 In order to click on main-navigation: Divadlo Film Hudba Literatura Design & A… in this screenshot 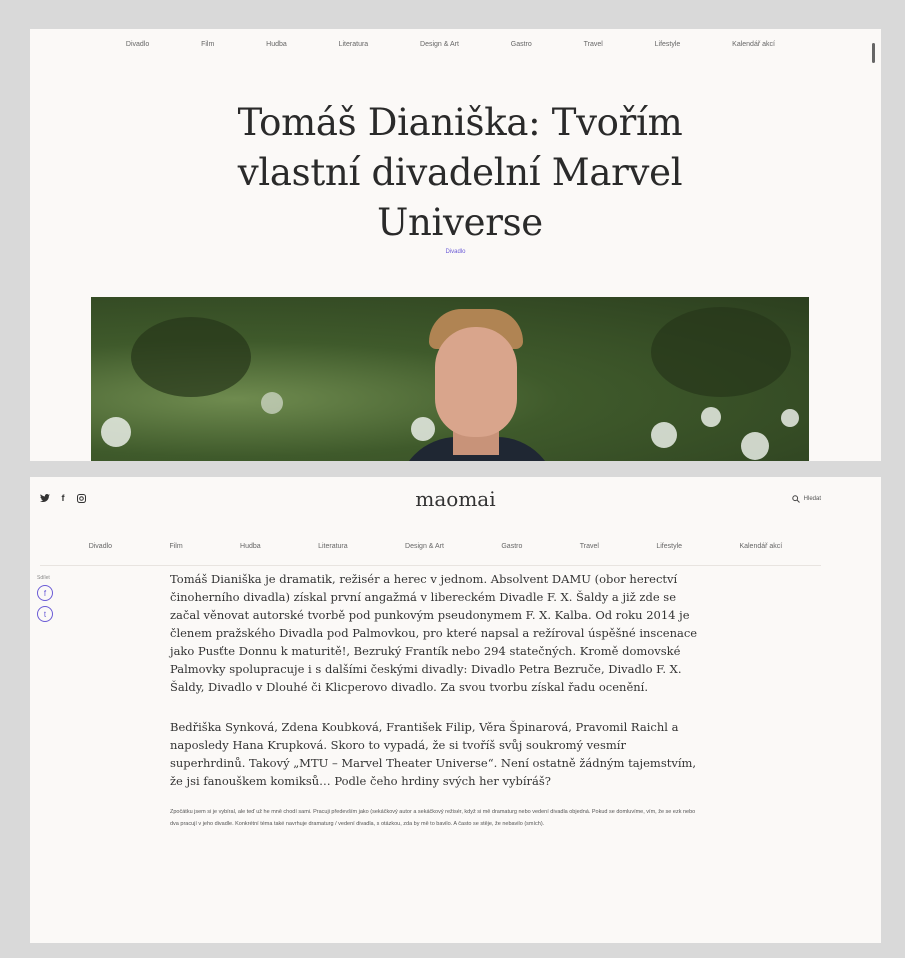, I will do `click(455, 546)`.